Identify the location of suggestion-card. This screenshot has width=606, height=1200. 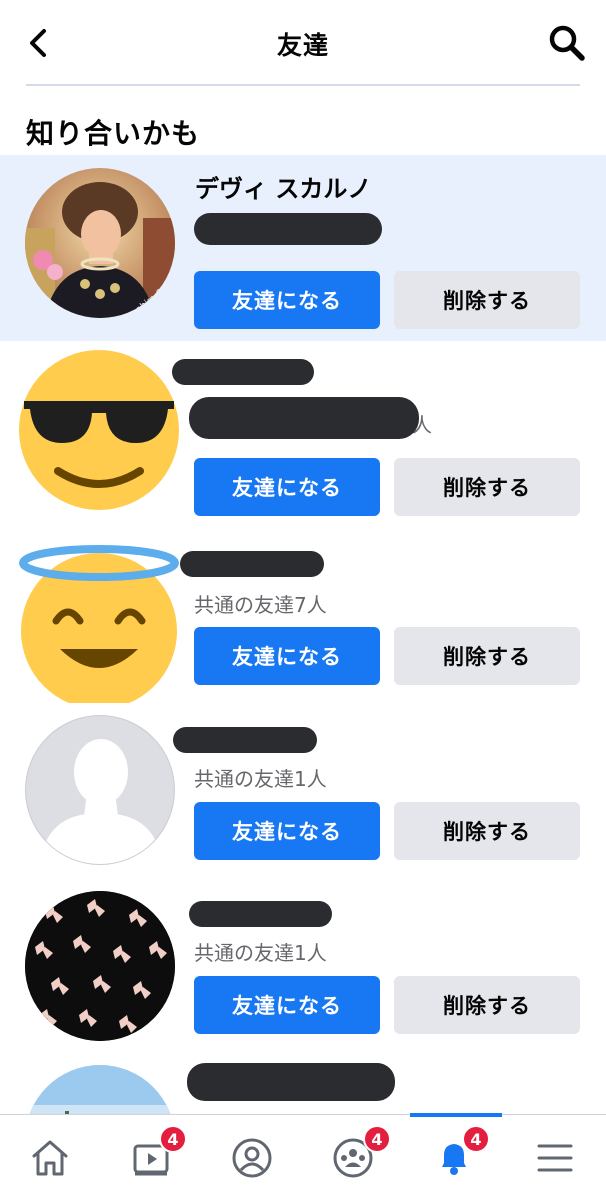
(303, 1085).